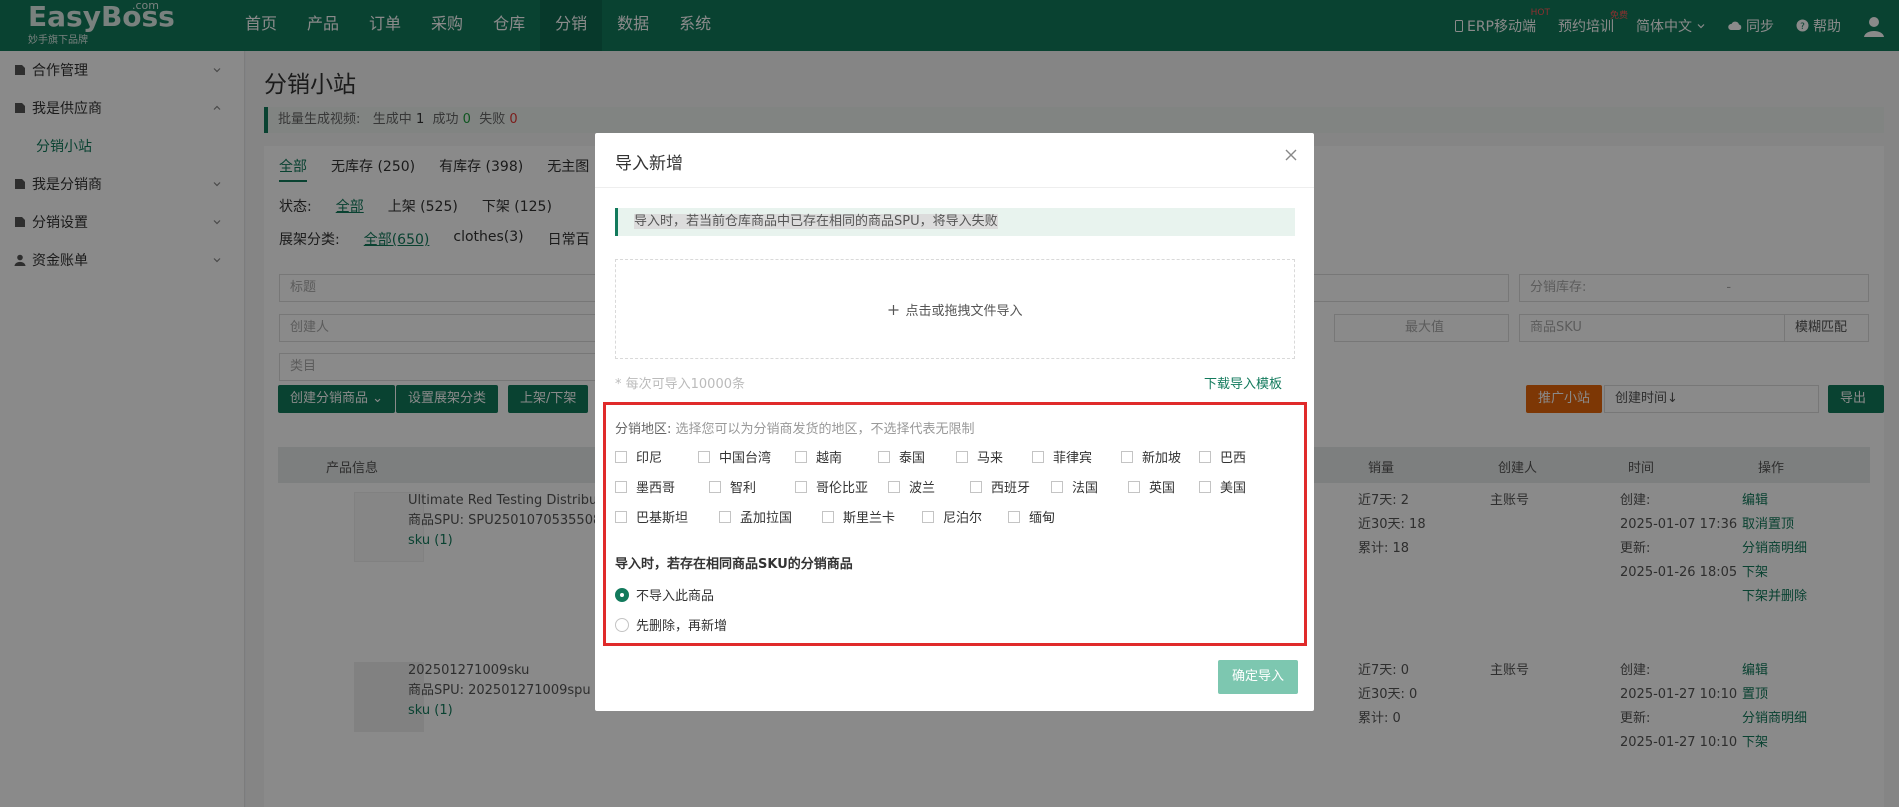  What do you see at coordinates (1162, 458) in the screenshot?
I see `region-checkbox-label: 新加坡` at bounding box center [1162, 458].